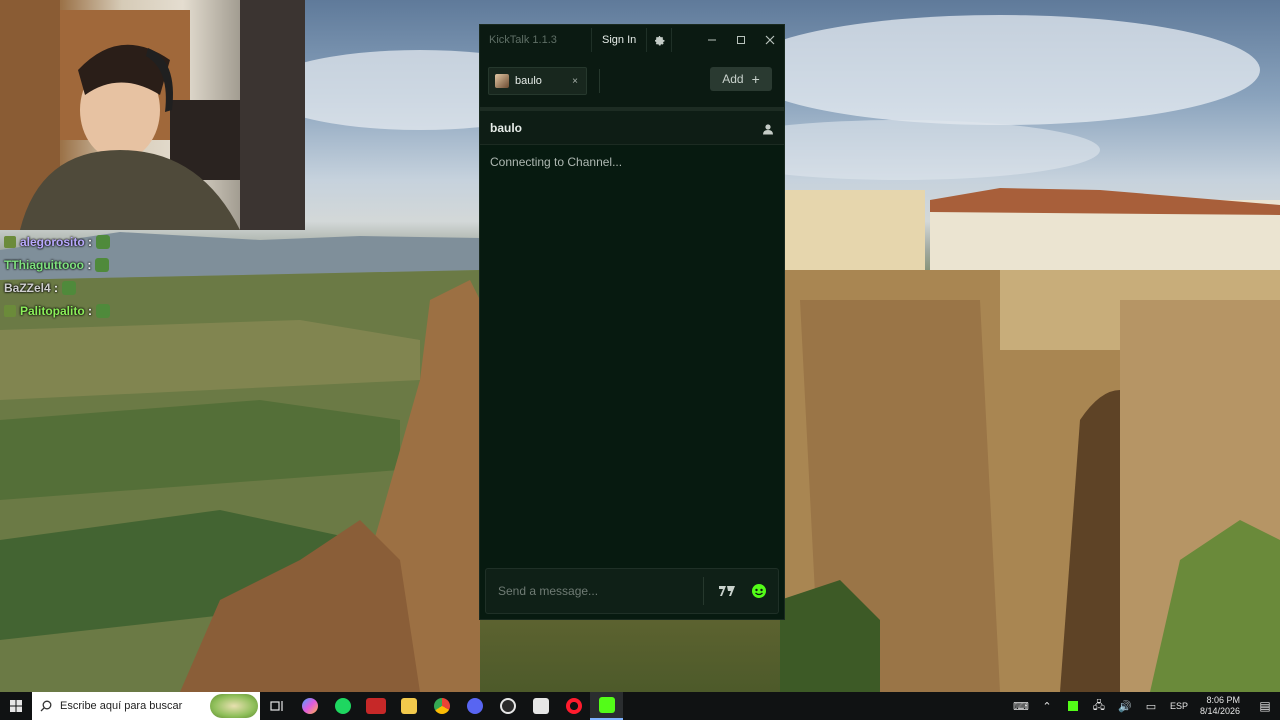  What do you see at coordinates (408, 706) in the screenshot?
I see `file-explorer-icon` at bounding box center [408, 706].